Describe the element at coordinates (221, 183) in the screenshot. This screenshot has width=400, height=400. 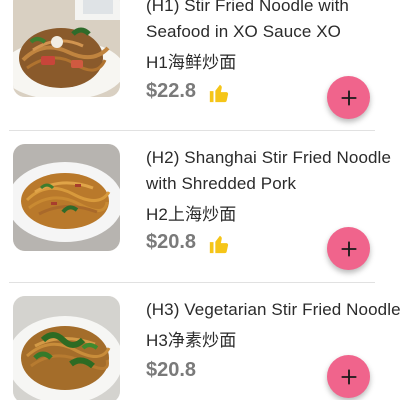
I see `dish-title-line: with Shredded Pork` at that location.